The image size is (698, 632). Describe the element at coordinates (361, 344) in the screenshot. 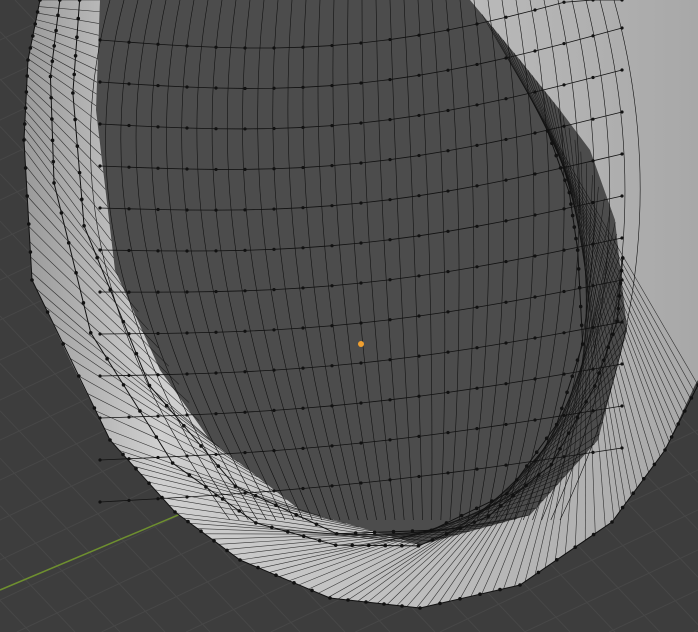

I see `object-origin-icon` at that location.